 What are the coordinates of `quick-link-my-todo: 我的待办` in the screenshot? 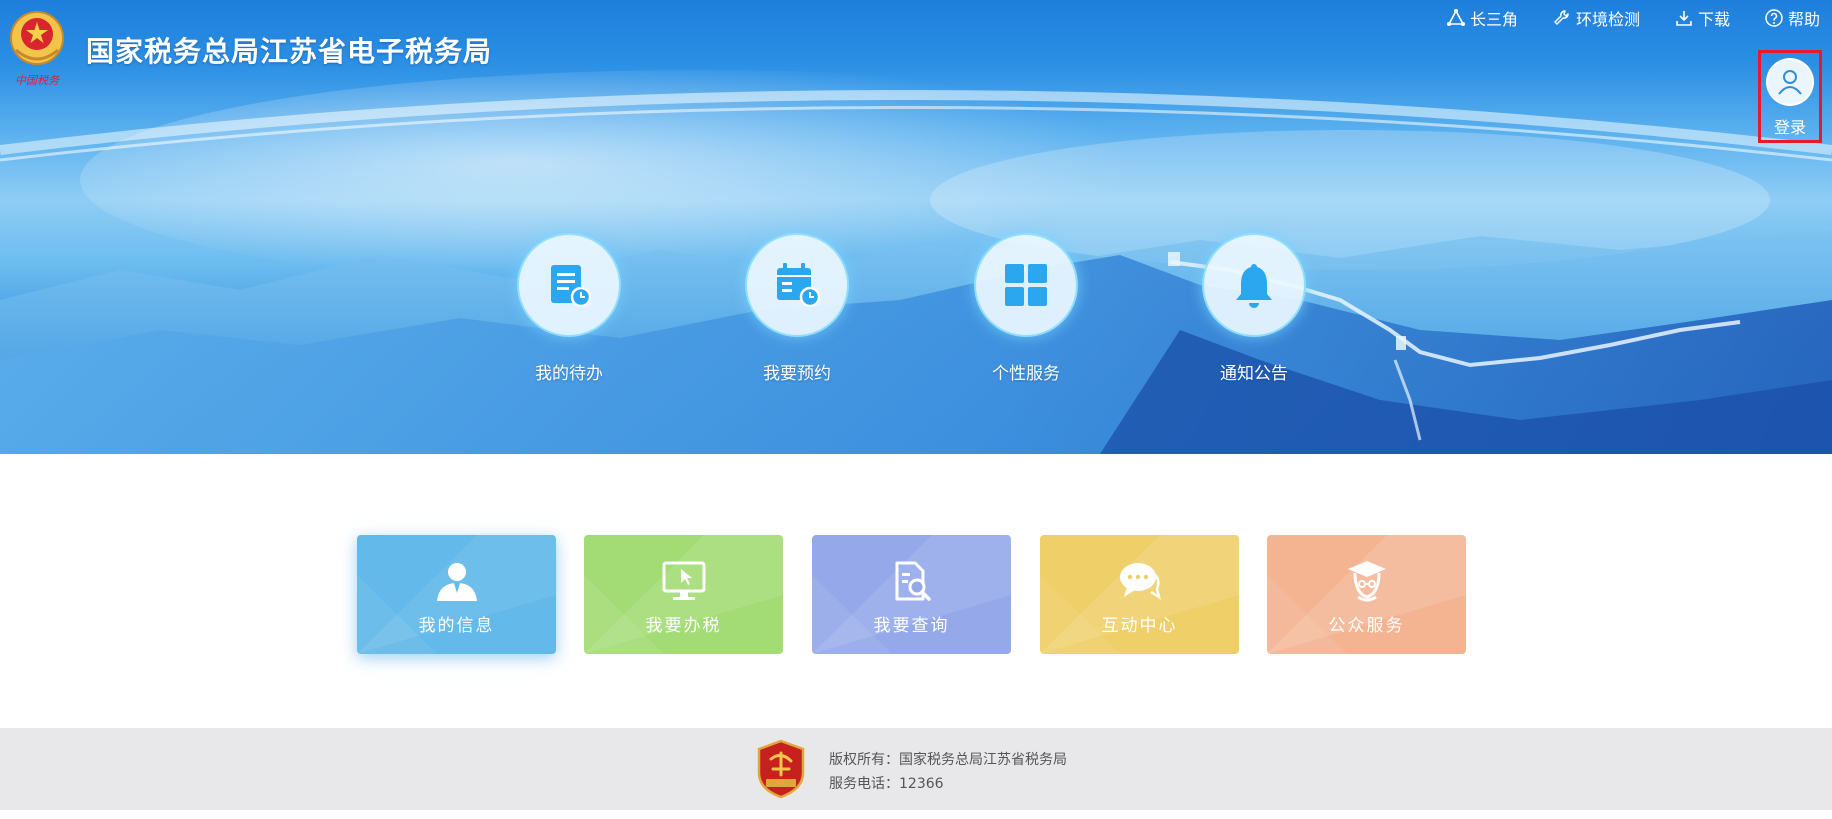 It's located at (569, 308).